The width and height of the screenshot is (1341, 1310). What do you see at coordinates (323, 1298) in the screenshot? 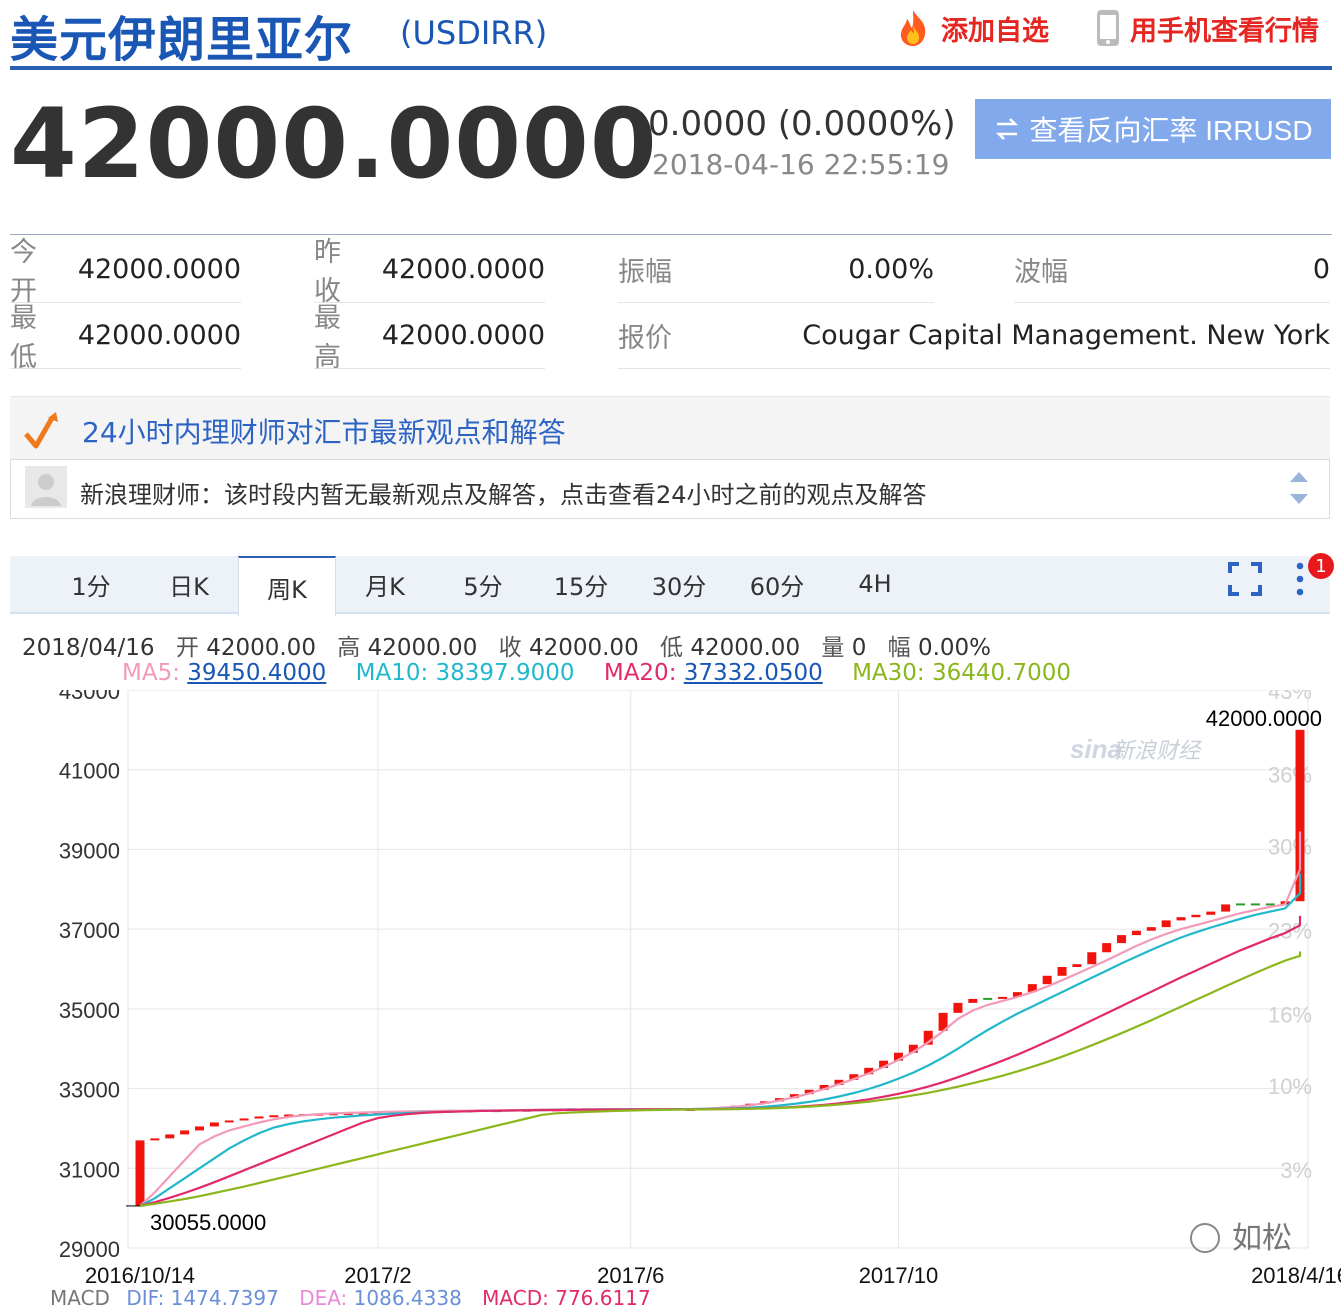
I see `dea-label: DEA:` at bounding box center [323, 1298].